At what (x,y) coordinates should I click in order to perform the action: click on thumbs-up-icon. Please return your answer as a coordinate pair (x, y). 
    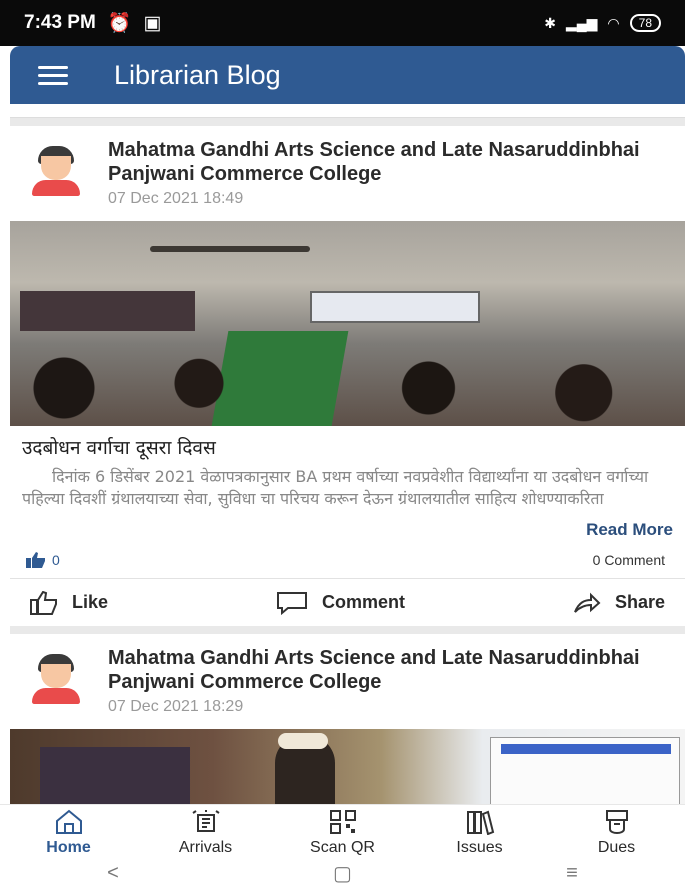
    Looking at the image, I should click on (43, 602).